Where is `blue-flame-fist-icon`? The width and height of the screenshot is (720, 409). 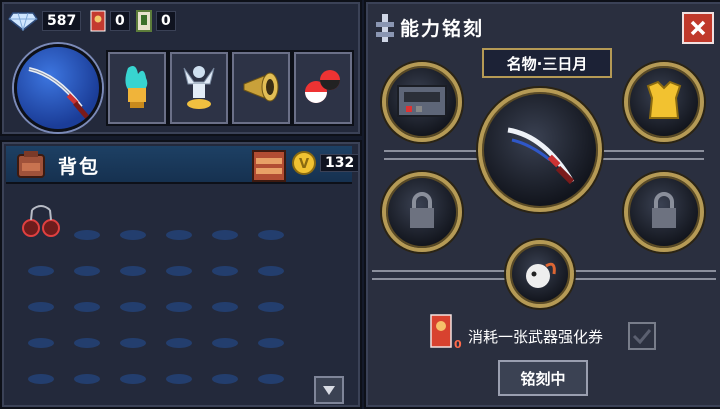 blue-flame-fist-icon is located at coordinates (136, 87).